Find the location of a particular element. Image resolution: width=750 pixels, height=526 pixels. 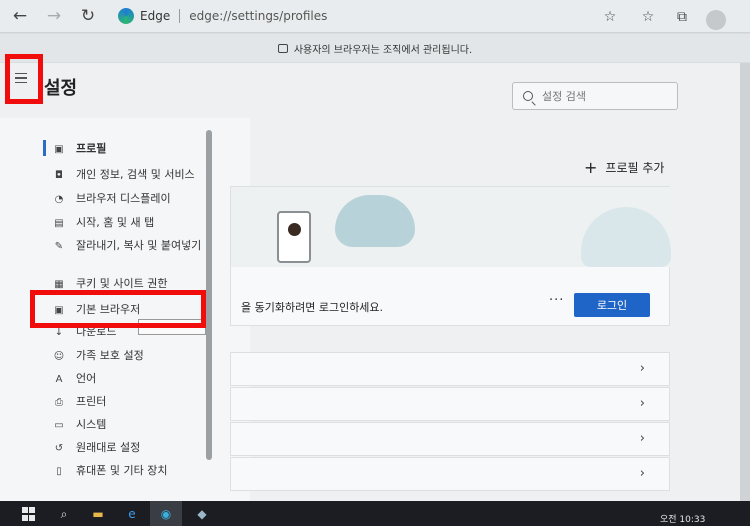

more-options-button: ··· is located at coordinates (556, 300).